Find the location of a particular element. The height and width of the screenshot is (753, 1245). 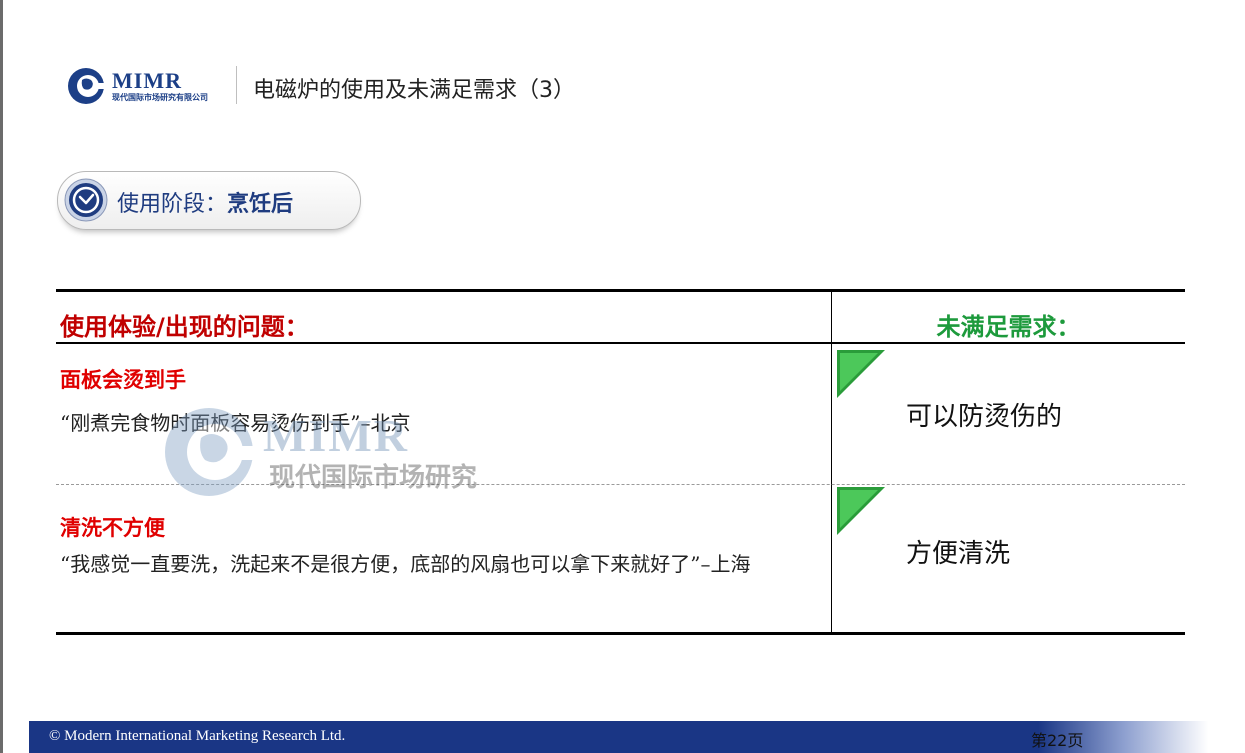

table-row-divider is located at coordinates (620, 484).